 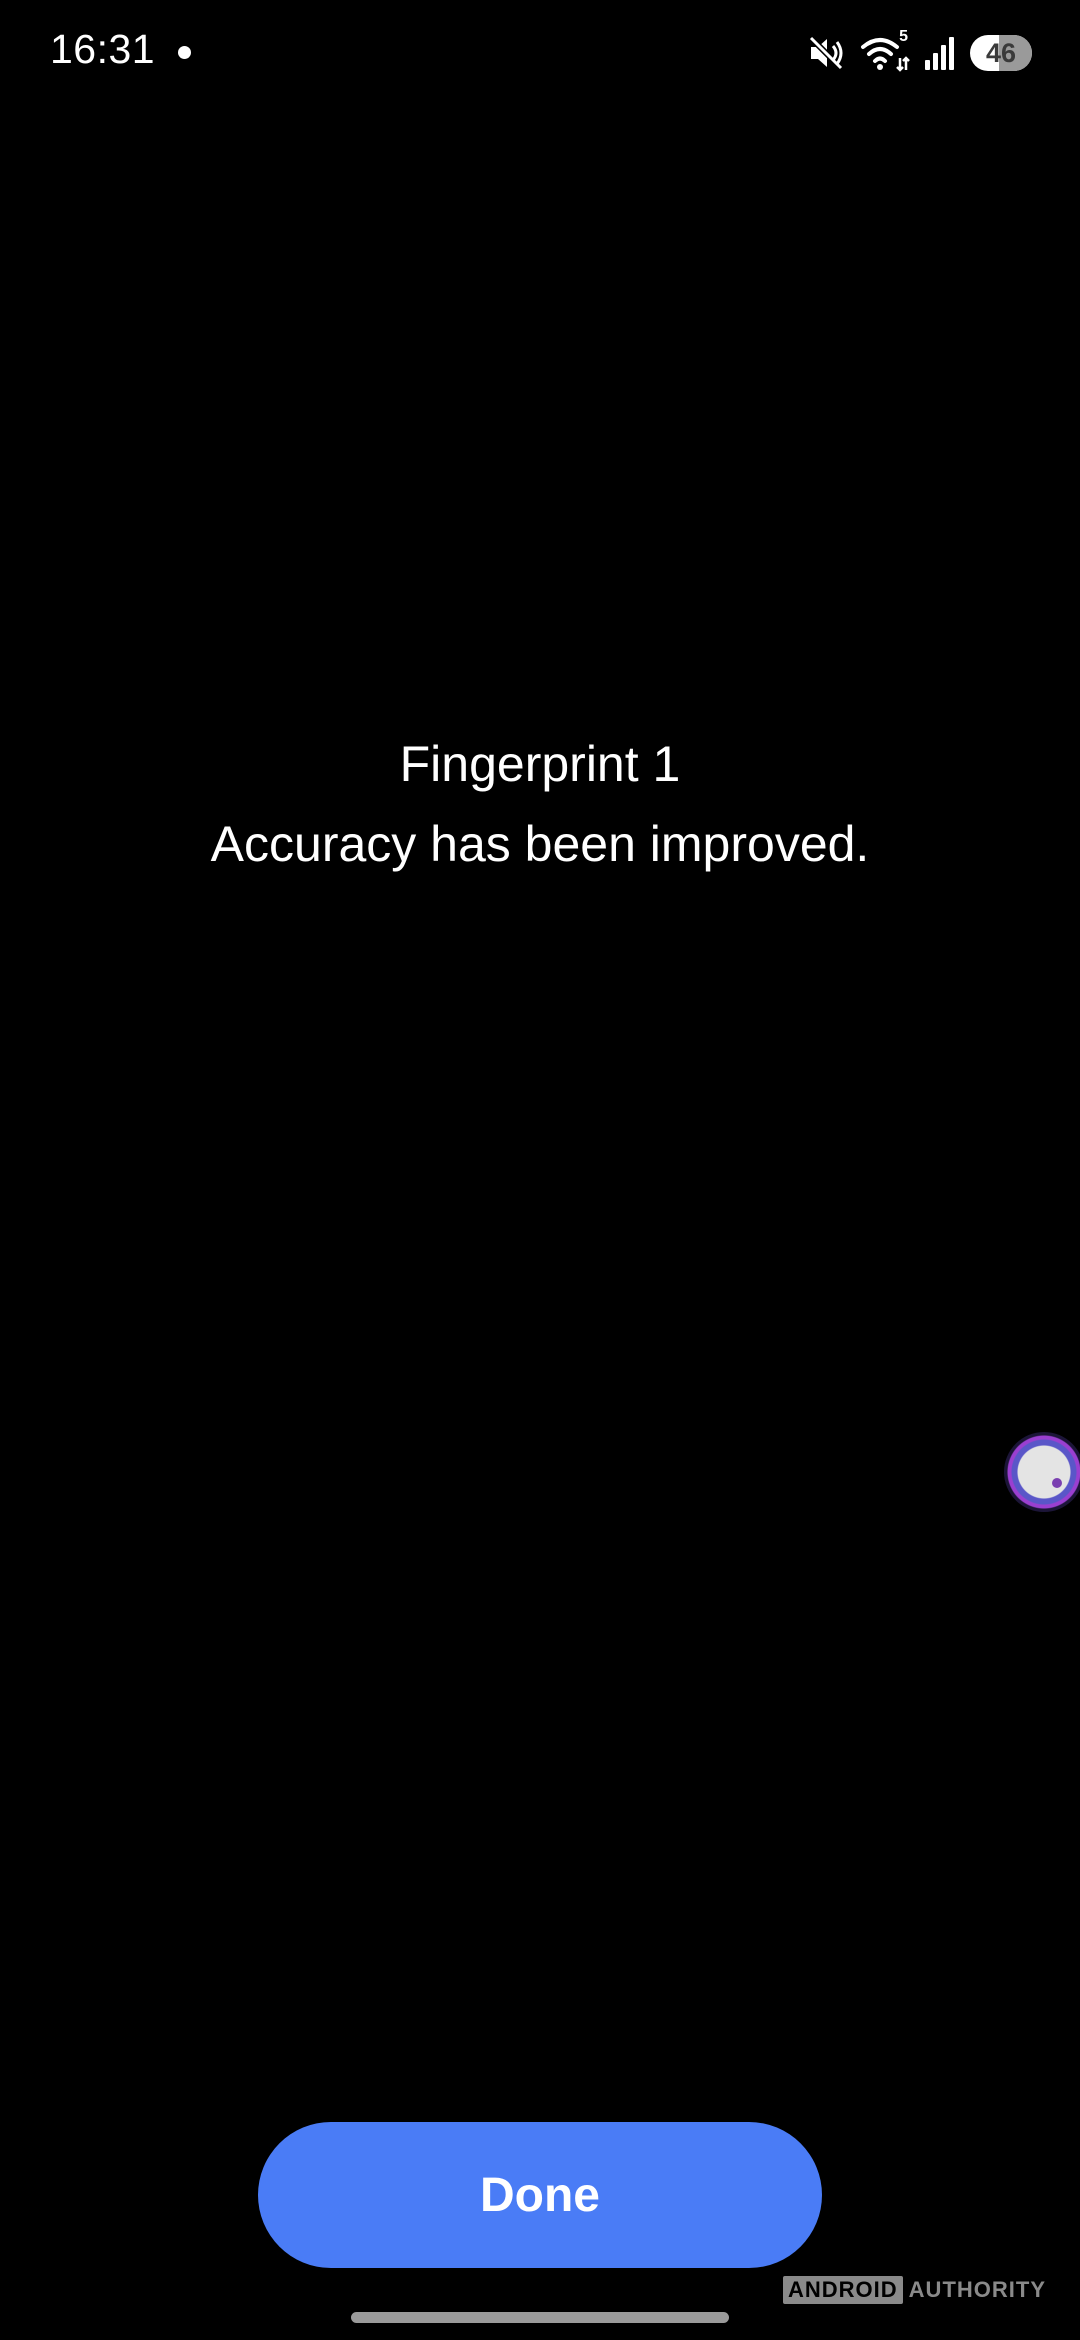 I want to click on done-button: Done, so click(x=540, y=2195).